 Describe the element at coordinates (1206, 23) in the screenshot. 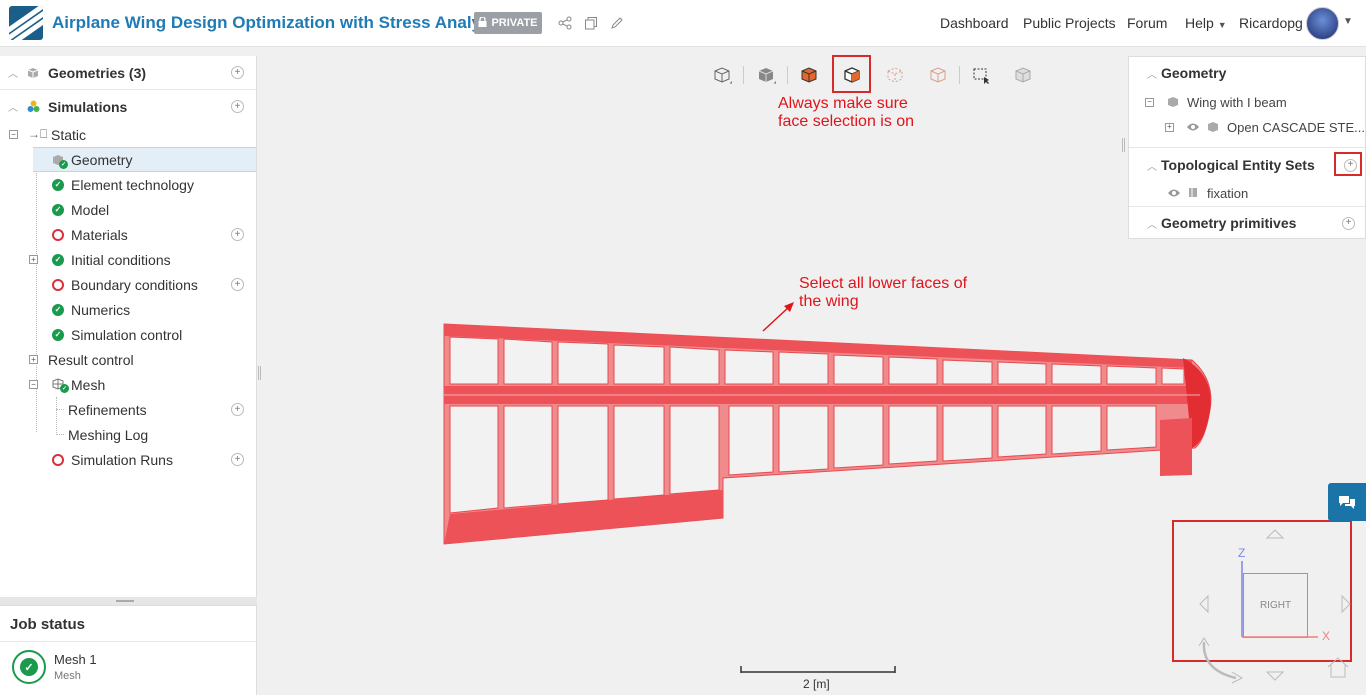

I see `nav-help: Help ▼` at that location.